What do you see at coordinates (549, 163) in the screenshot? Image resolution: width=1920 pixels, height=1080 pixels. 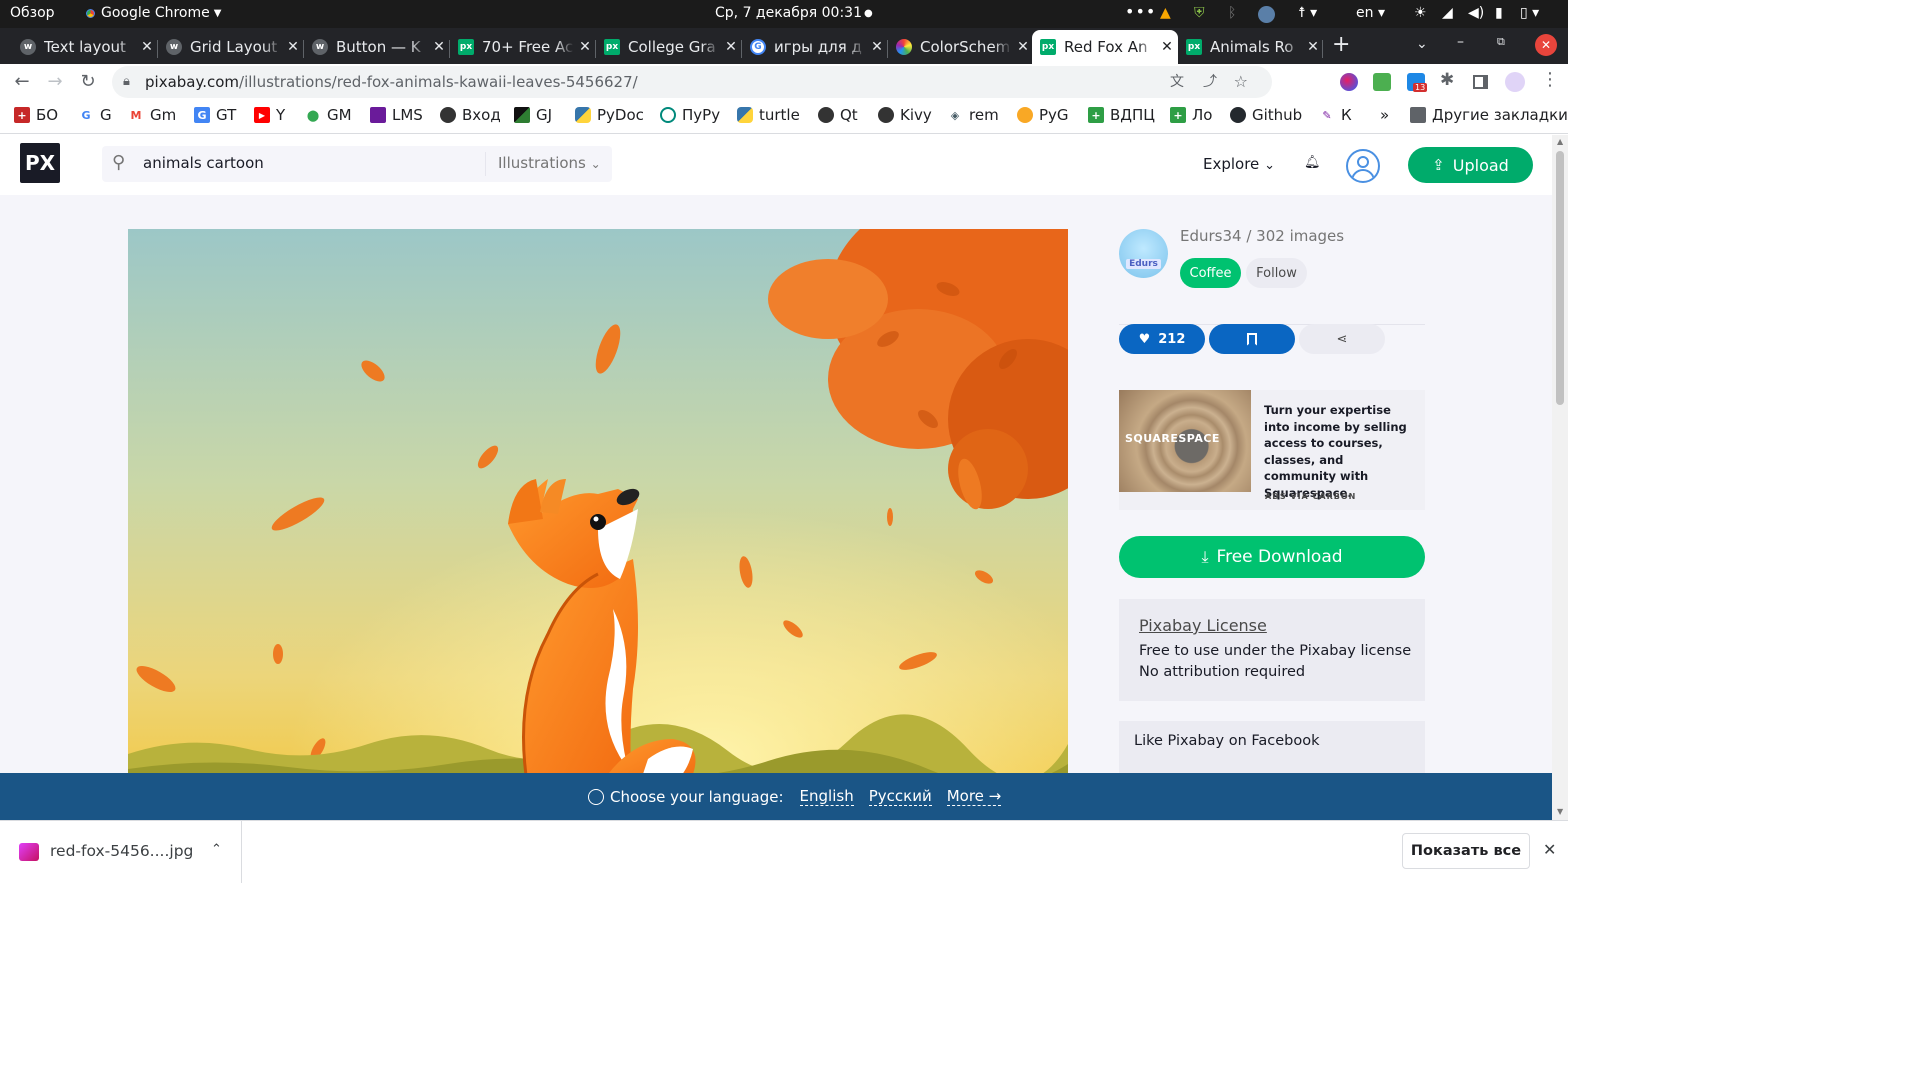 I see `category-dropdown: Illustrations ⌄` at bounding box center [549, 163].